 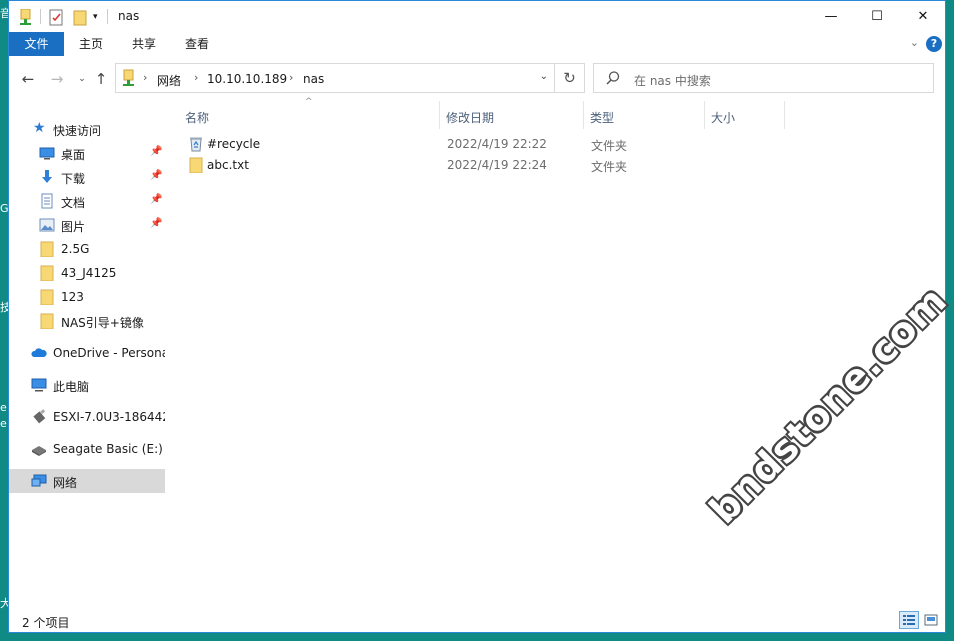 What do you see at coordinates (73, 227) in the screenshot?
I see `nav-label: 图片` at bounding box center [73, 227].